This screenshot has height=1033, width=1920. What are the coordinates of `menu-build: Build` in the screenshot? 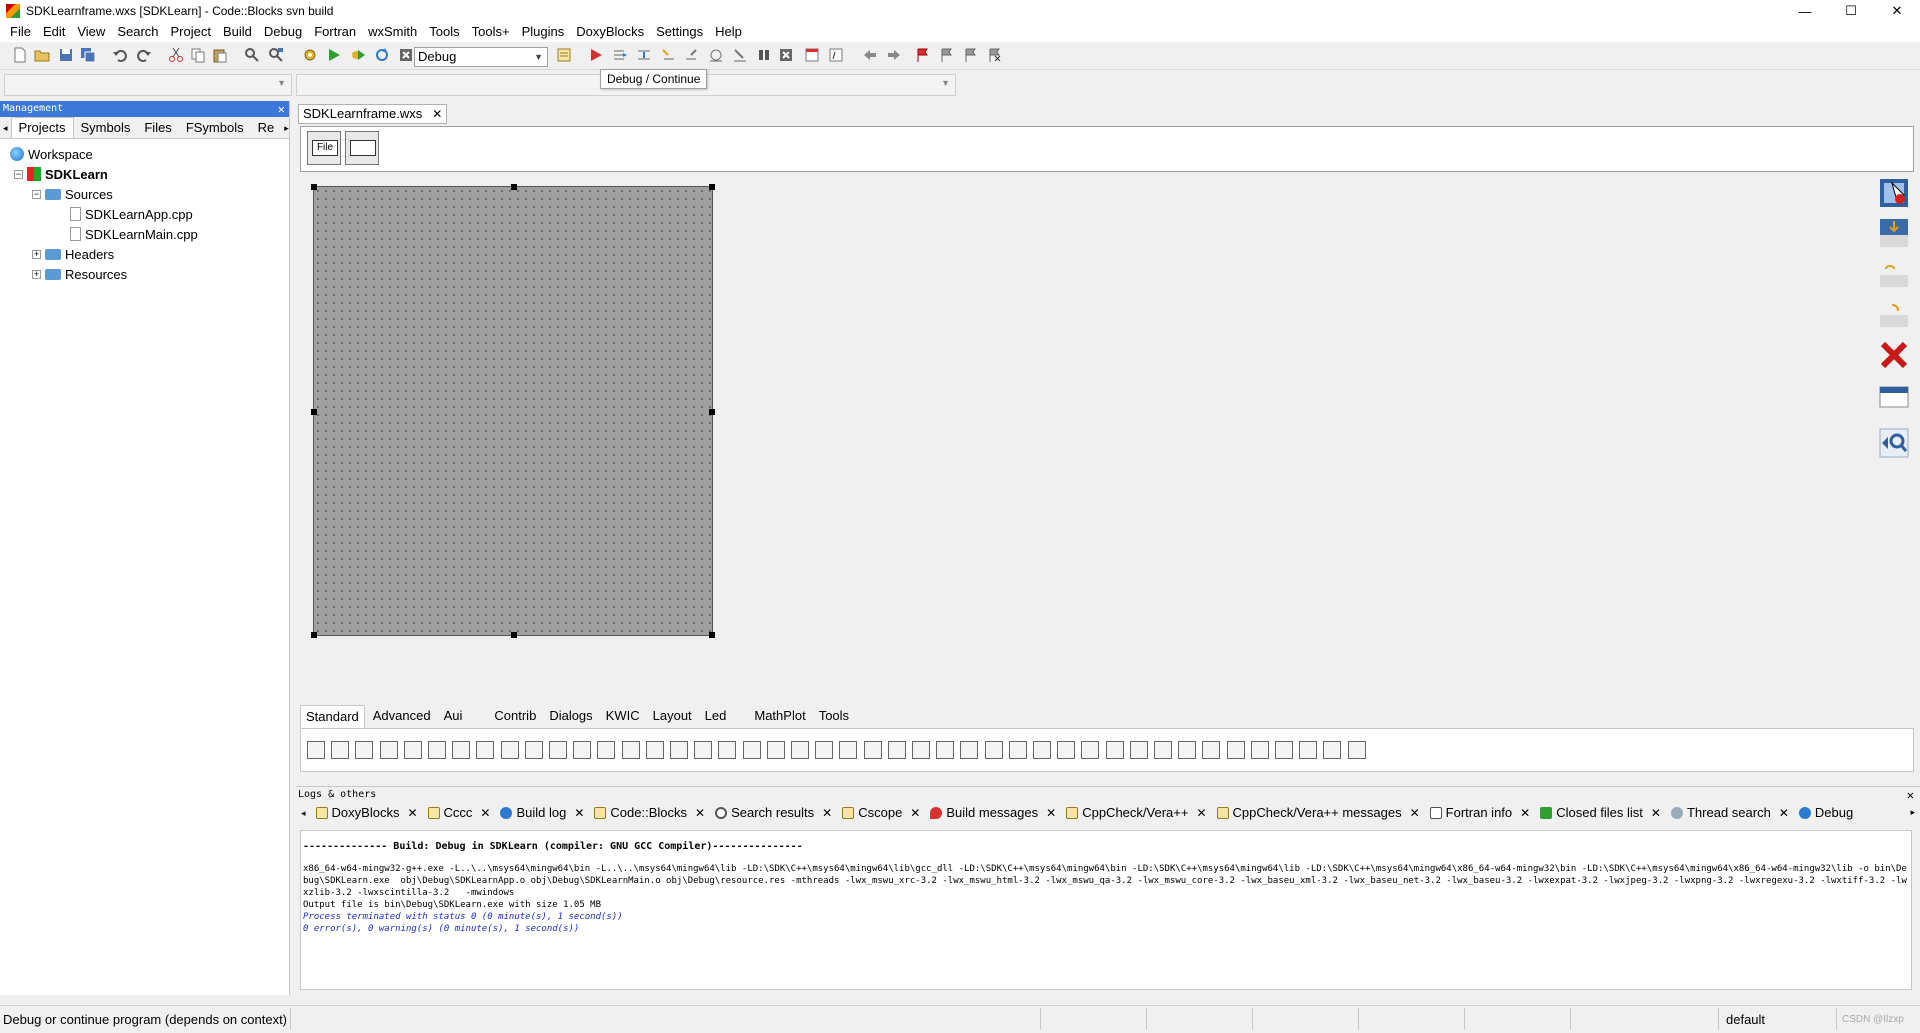 It's located at (237, 32).